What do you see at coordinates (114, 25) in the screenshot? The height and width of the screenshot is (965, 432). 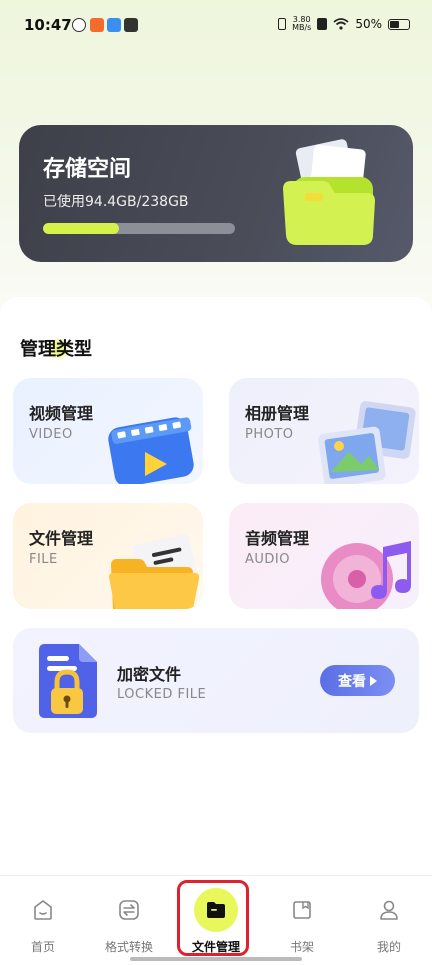 I see `cloud-notification-icon` at bounding box center [114, 25].